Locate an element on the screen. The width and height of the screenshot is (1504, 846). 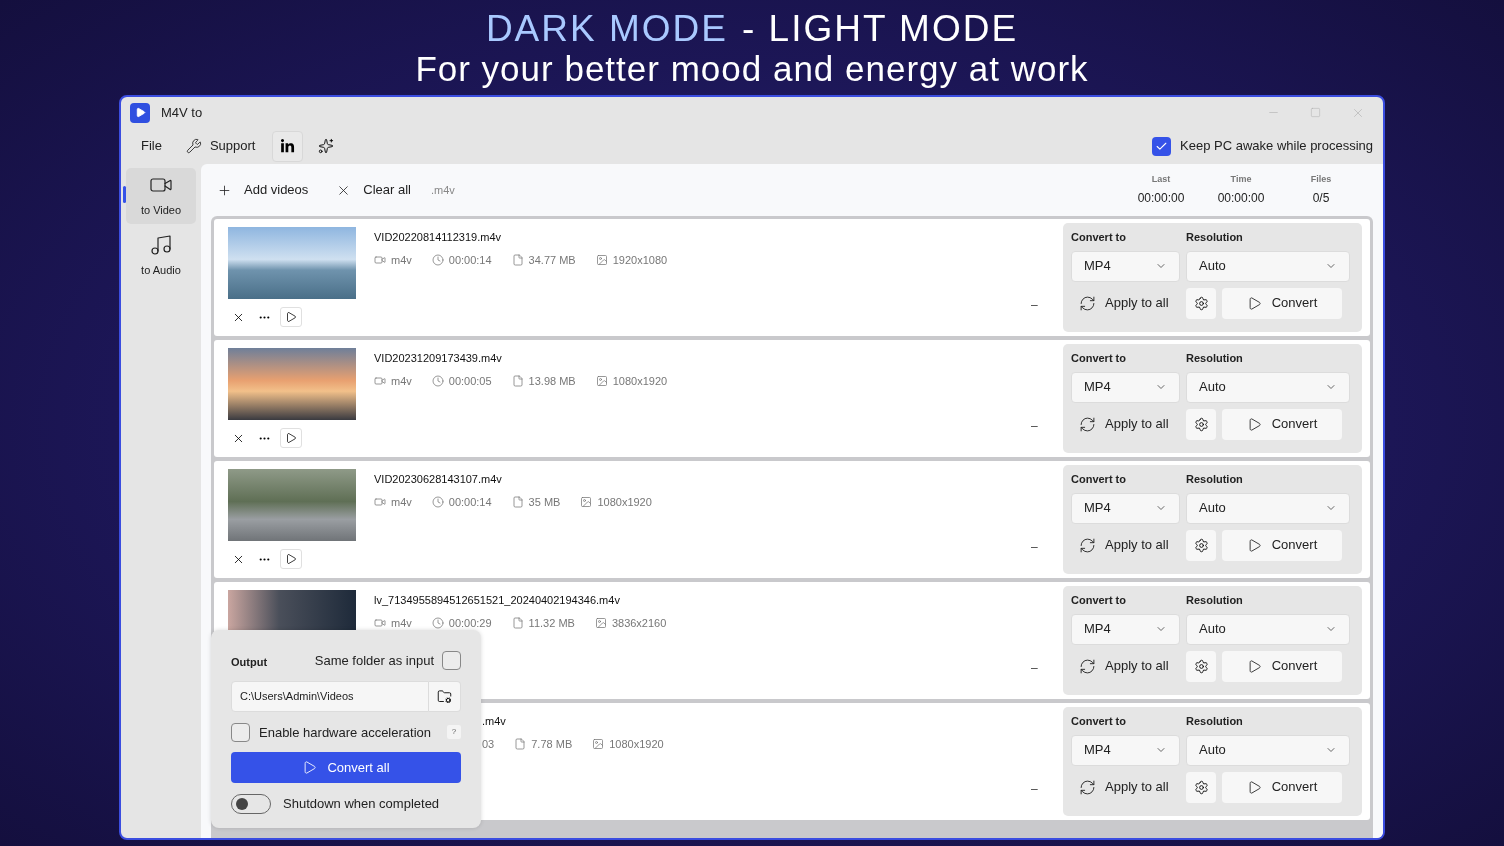
same-folder-checkbox is located at coordinates (451, 660).